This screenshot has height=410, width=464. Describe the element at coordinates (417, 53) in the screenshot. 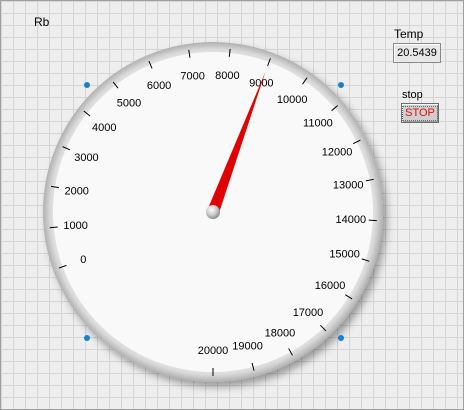

I see `temp-indicator: 20.5439` at that location.